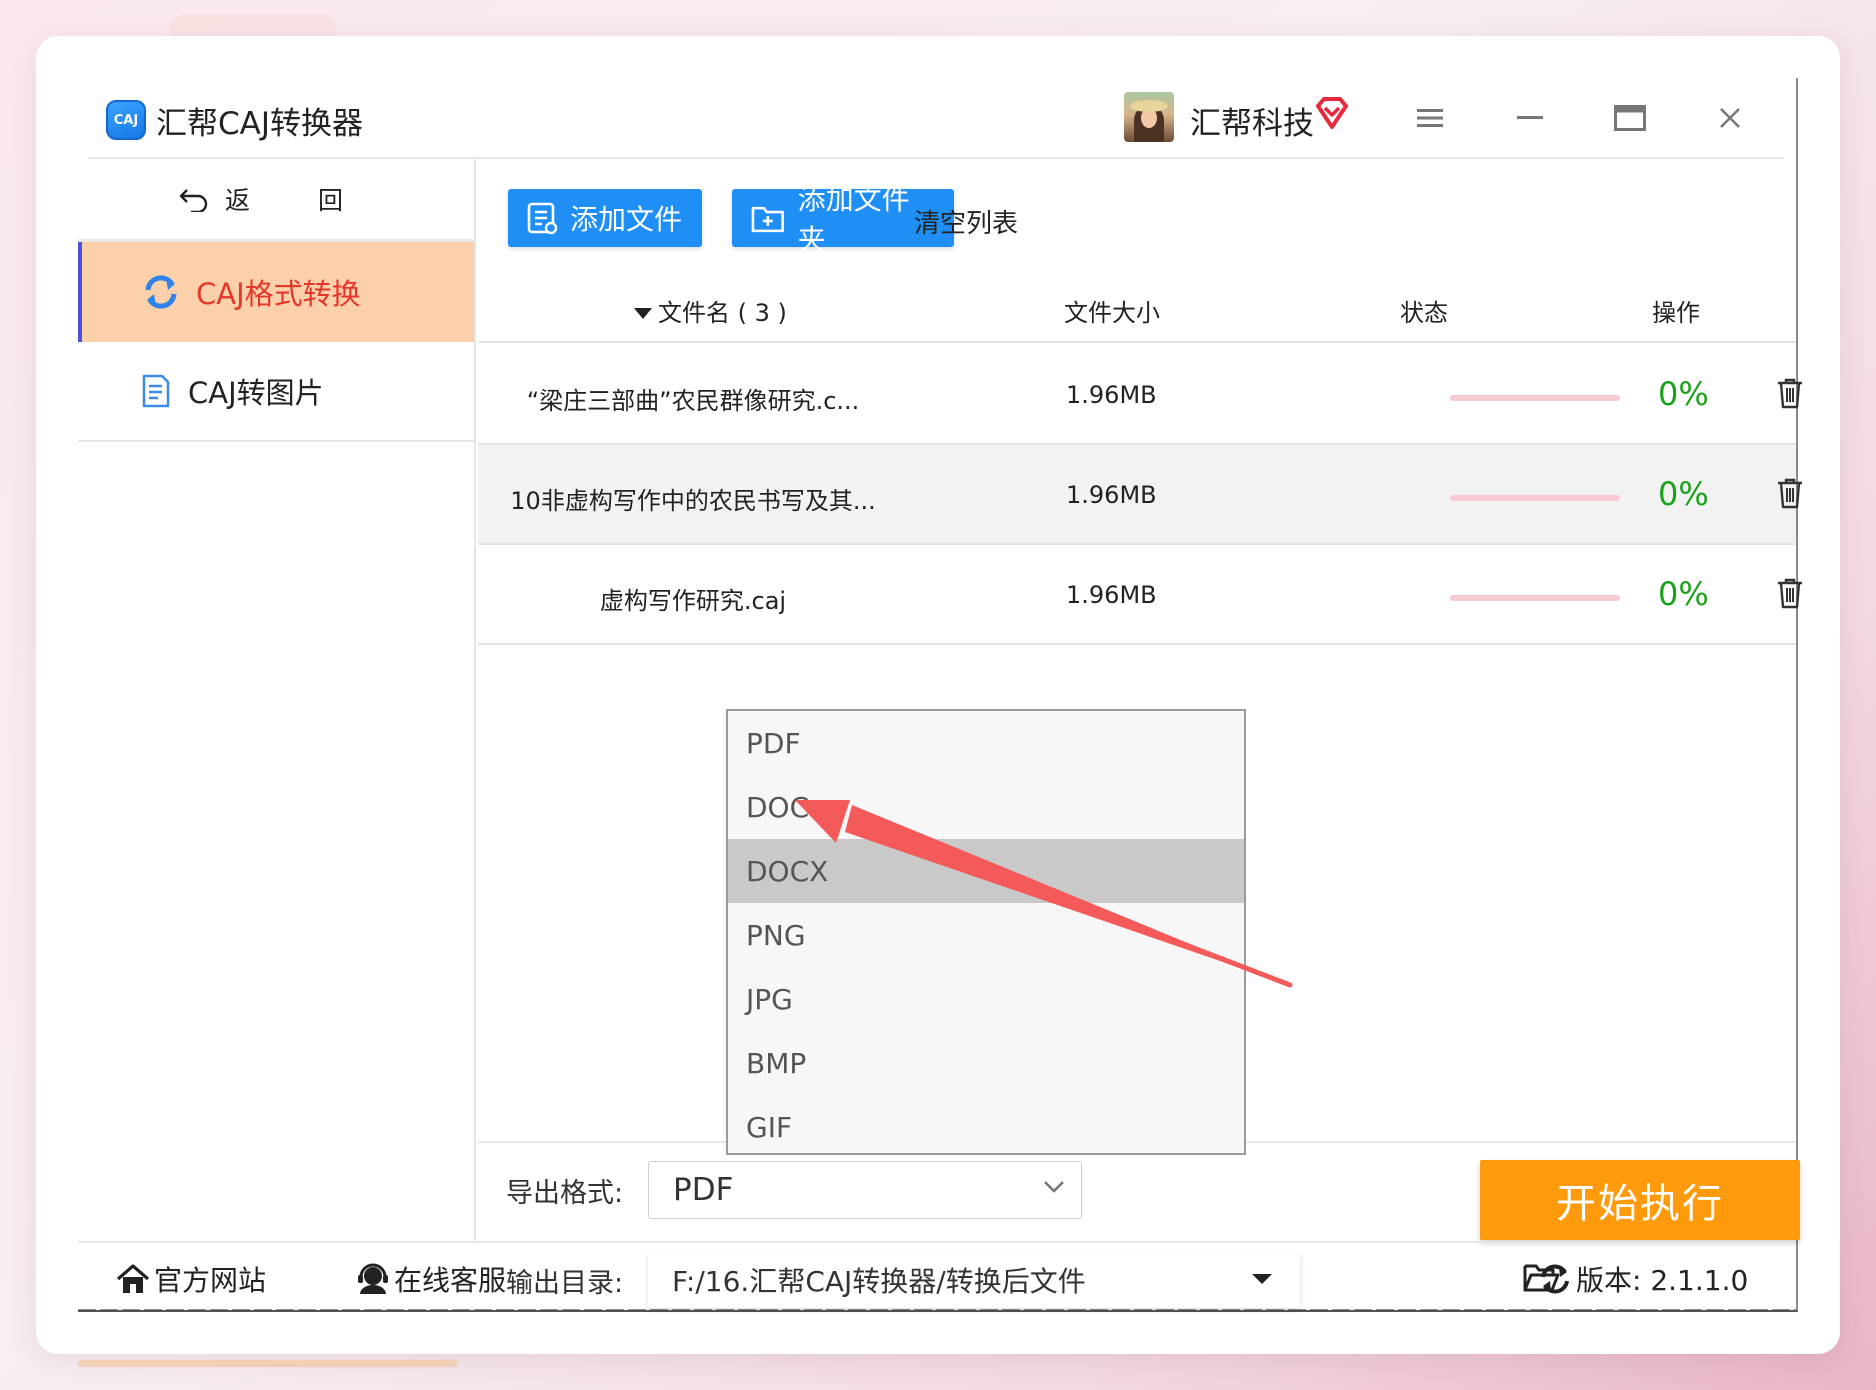 Image resolution: width=1876 pixels, height=1390 pixels. What do you see at coordinates (256, 393) in the screenshot?
I see `sidebar-item-label: CAJ转图片` at bounding box center [256, 393].